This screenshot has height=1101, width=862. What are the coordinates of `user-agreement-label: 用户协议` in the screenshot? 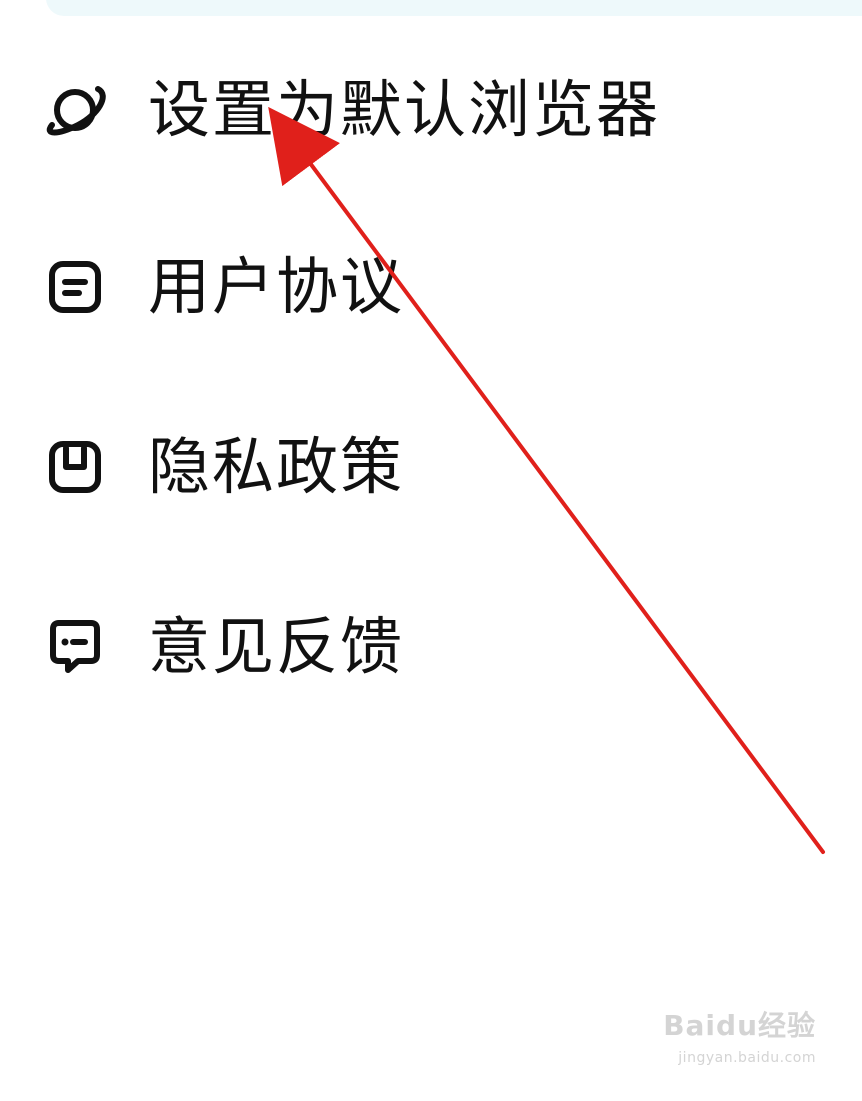 It's located at (276, 286).